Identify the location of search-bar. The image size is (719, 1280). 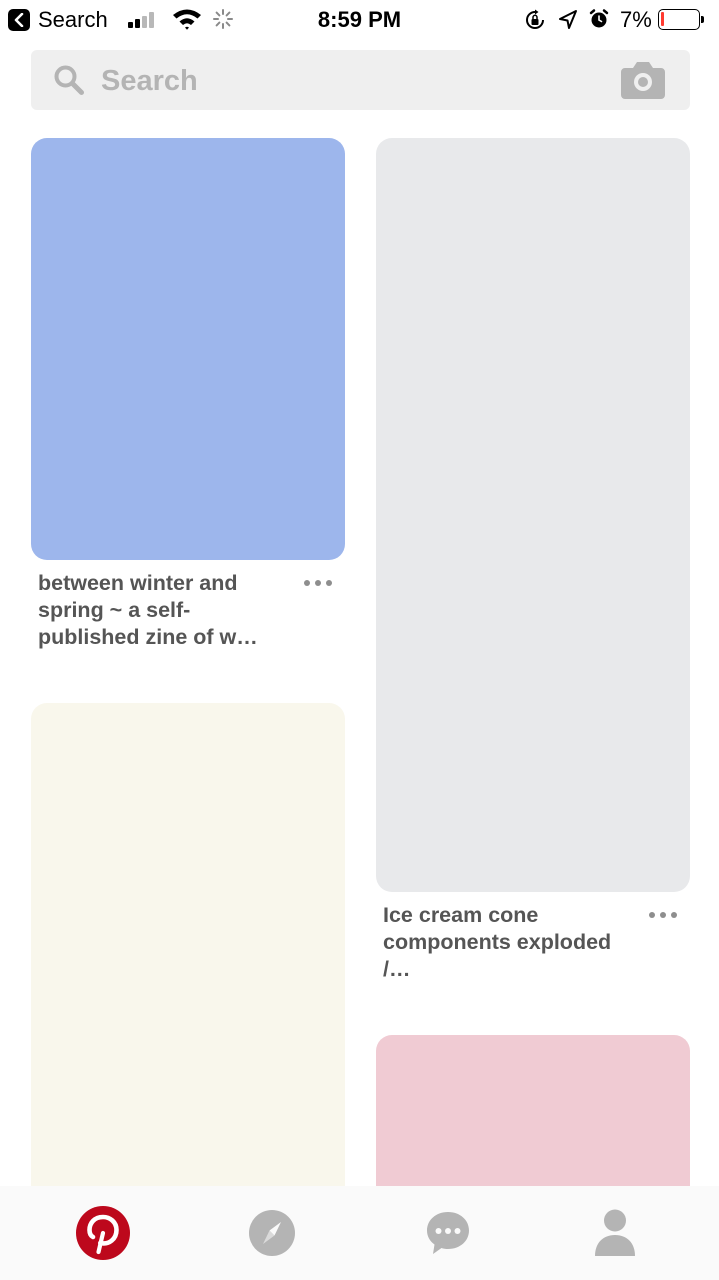
(360, 80).